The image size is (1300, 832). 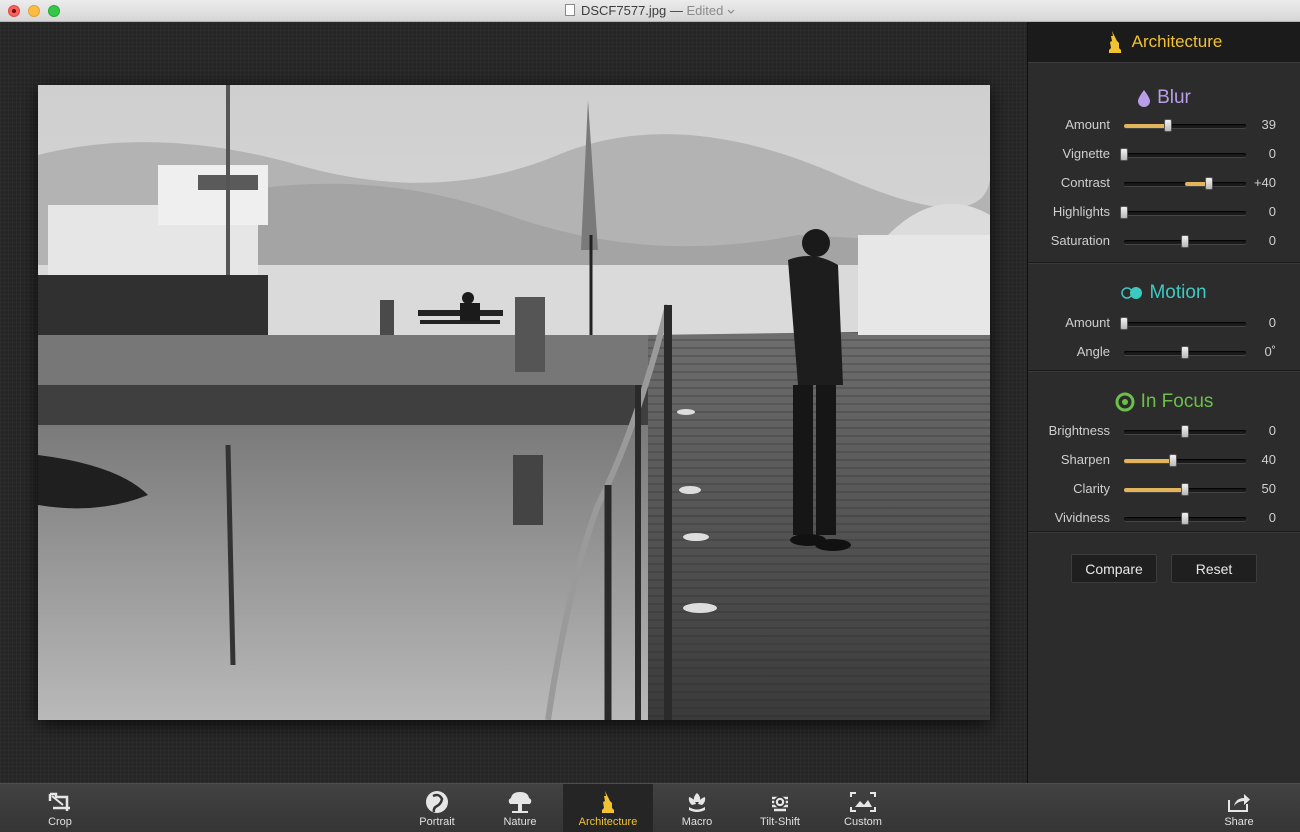 I want to click on focus-icon, so click(x=1125, y=402).